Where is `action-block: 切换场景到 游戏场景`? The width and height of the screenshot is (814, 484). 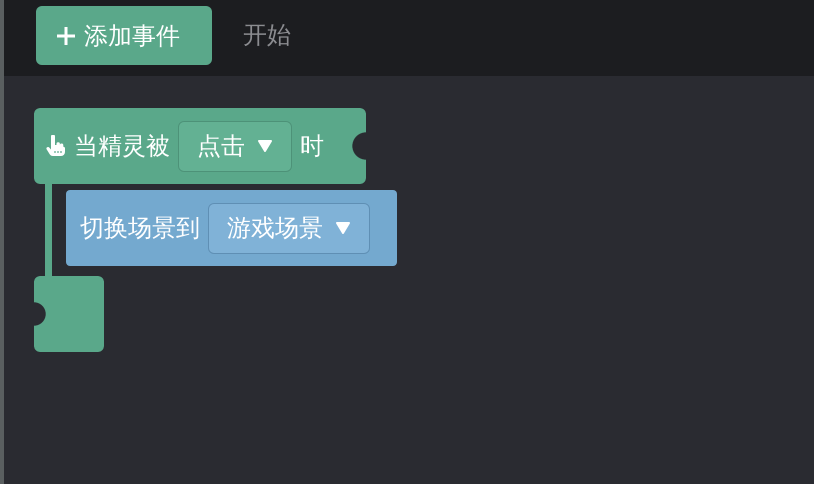 action-block: 切换场景到 游戏场景 is located at coordinates (231, 228).